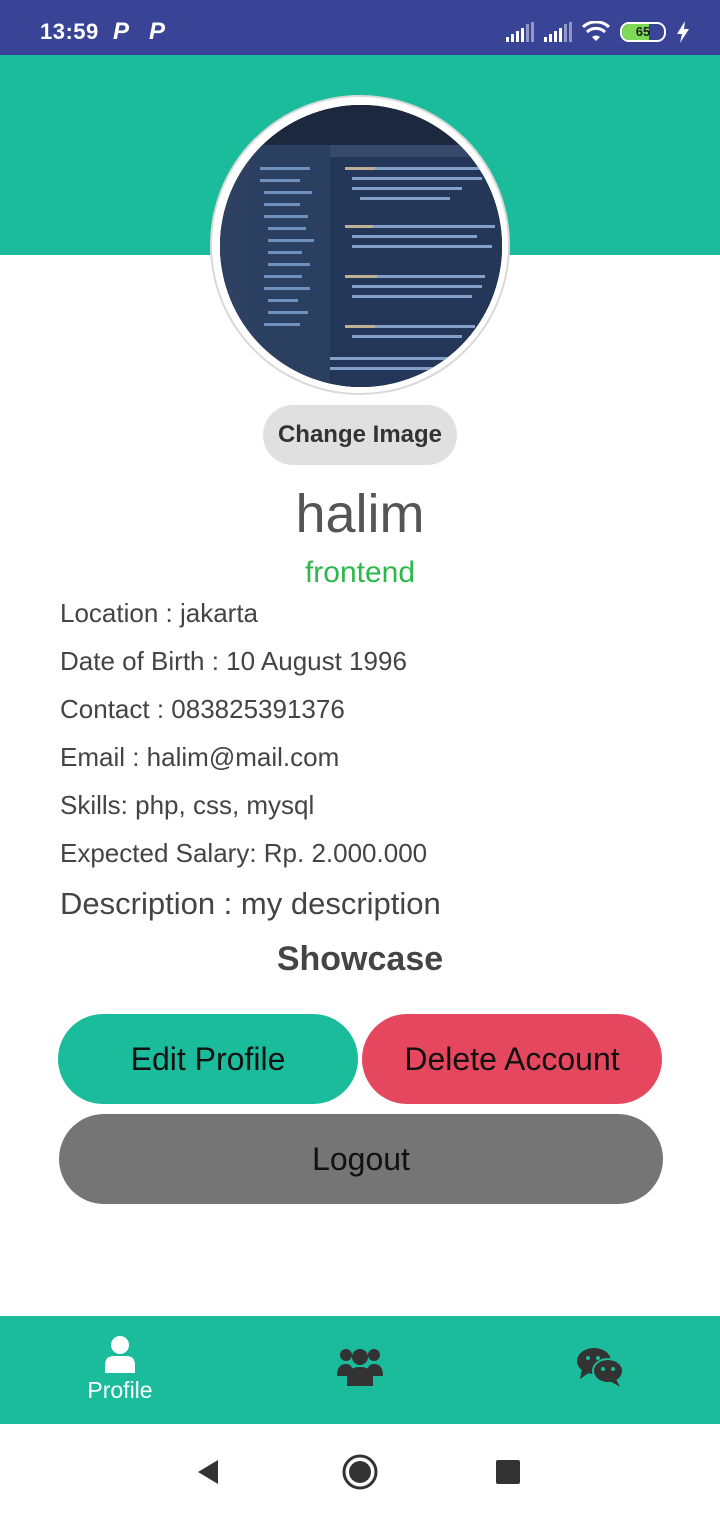 This screenshot has width=720, height=1520. Describe the element at coordinates (360, 514) in the screenshot. I see `profile-name: halim` at that location.